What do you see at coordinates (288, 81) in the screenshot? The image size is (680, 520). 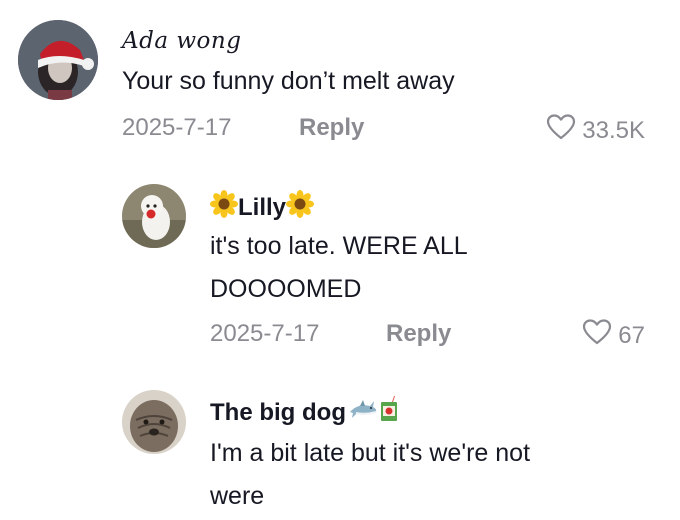 I see `comment-text: Your so funny don’t melt away` at bounding box center [288, 81].